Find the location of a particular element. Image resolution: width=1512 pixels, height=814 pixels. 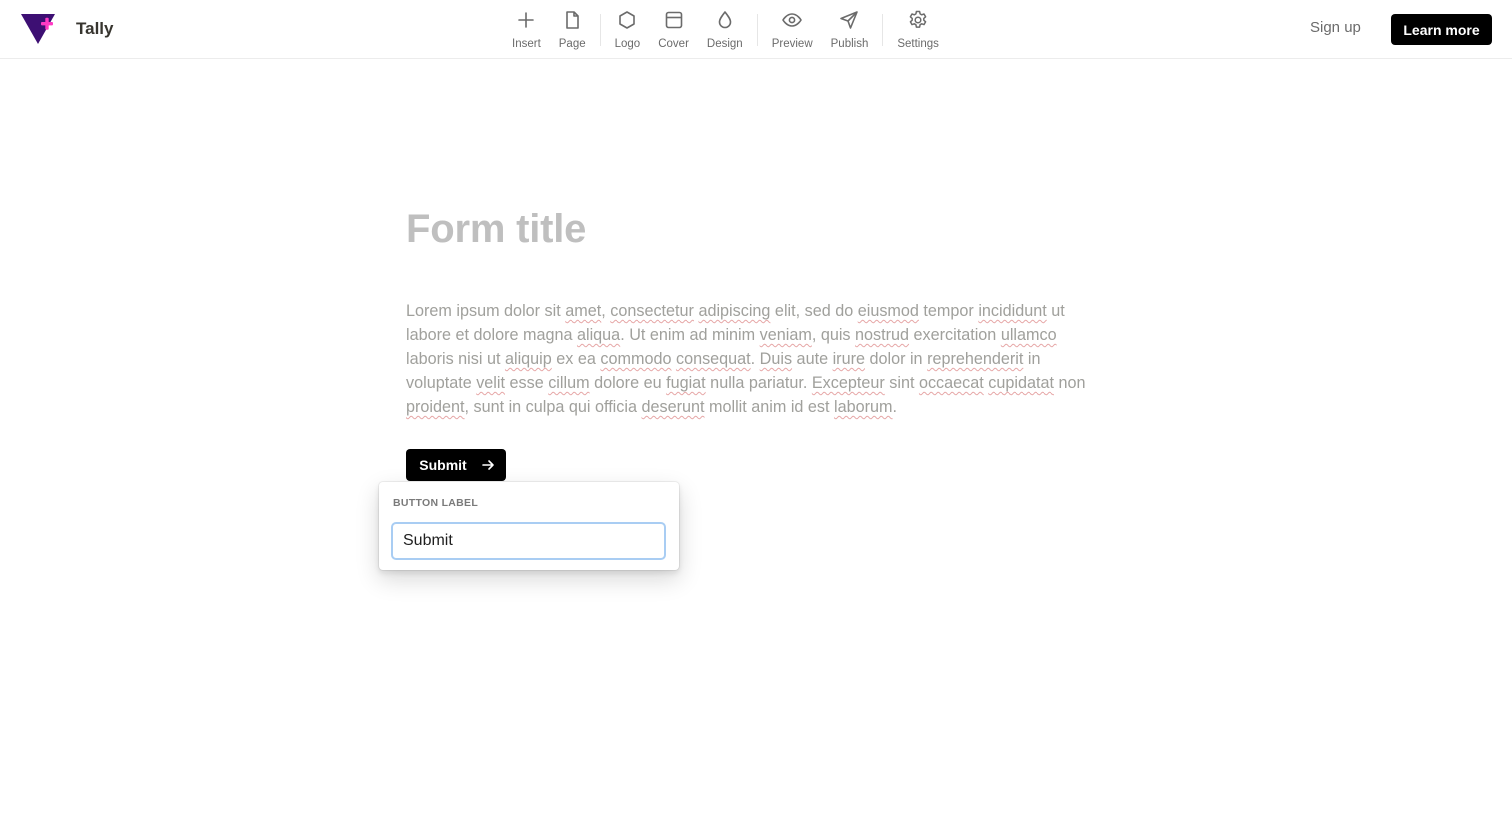

cover-icon is located at coordinates (674, 20).